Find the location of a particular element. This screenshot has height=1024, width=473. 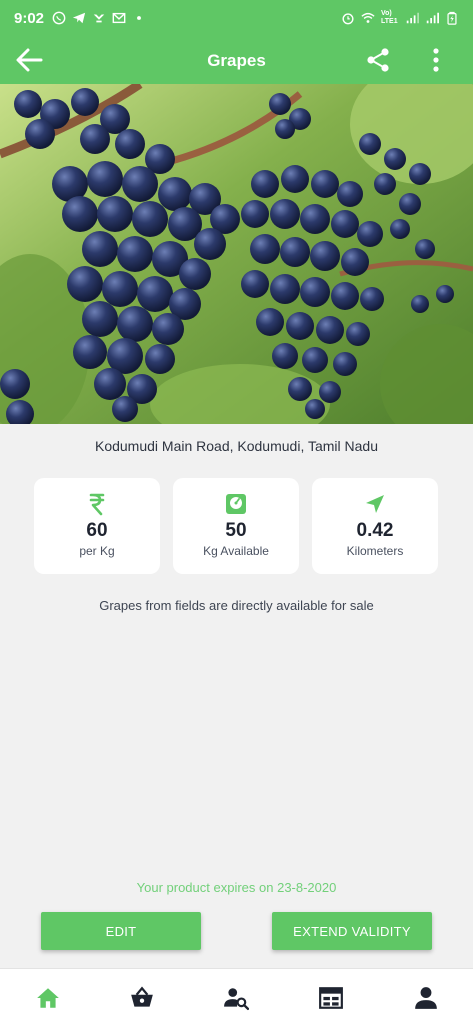

app-bar: Grapes is located at coordinates (236, 60).